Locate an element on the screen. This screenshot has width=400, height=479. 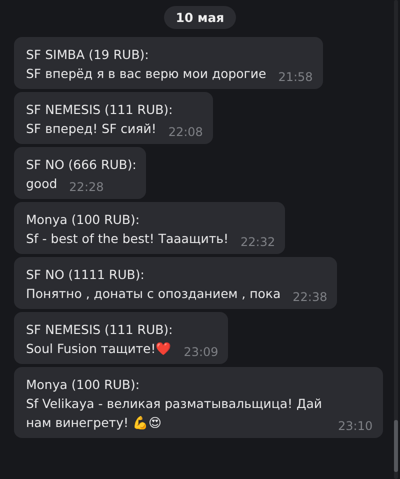
message-text: Sf - best of the best! Тааащить! is located at coordinates (127, 239).